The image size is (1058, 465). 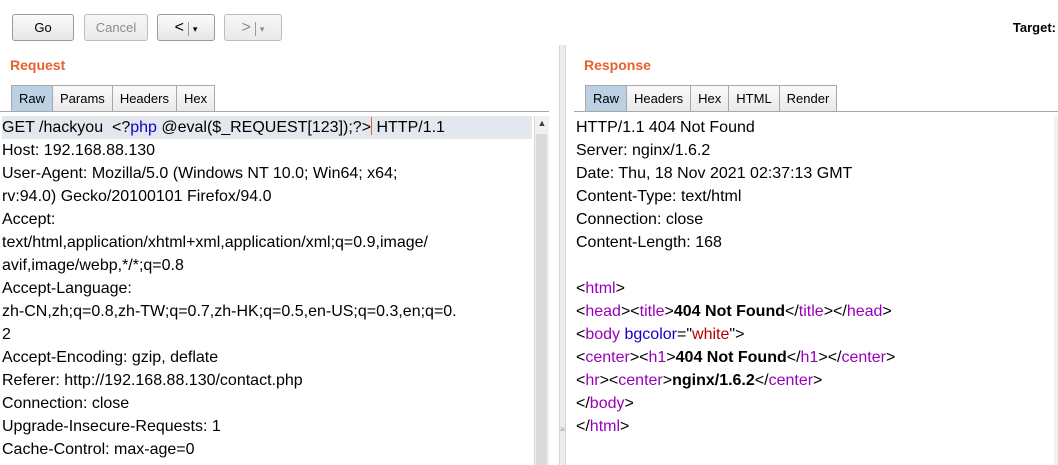 I want to click on request-header-line: Upgrade-Insecure-Requests: 1, so click(x=111, y=426).